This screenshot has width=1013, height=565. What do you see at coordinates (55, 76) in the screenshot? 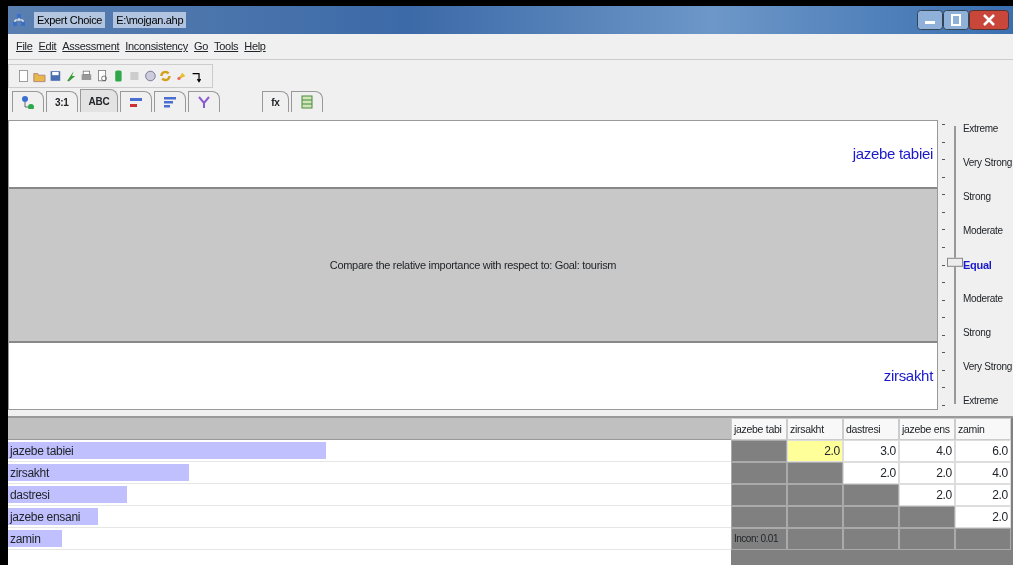
I see `save-icon` at bounding box center [55, 76].